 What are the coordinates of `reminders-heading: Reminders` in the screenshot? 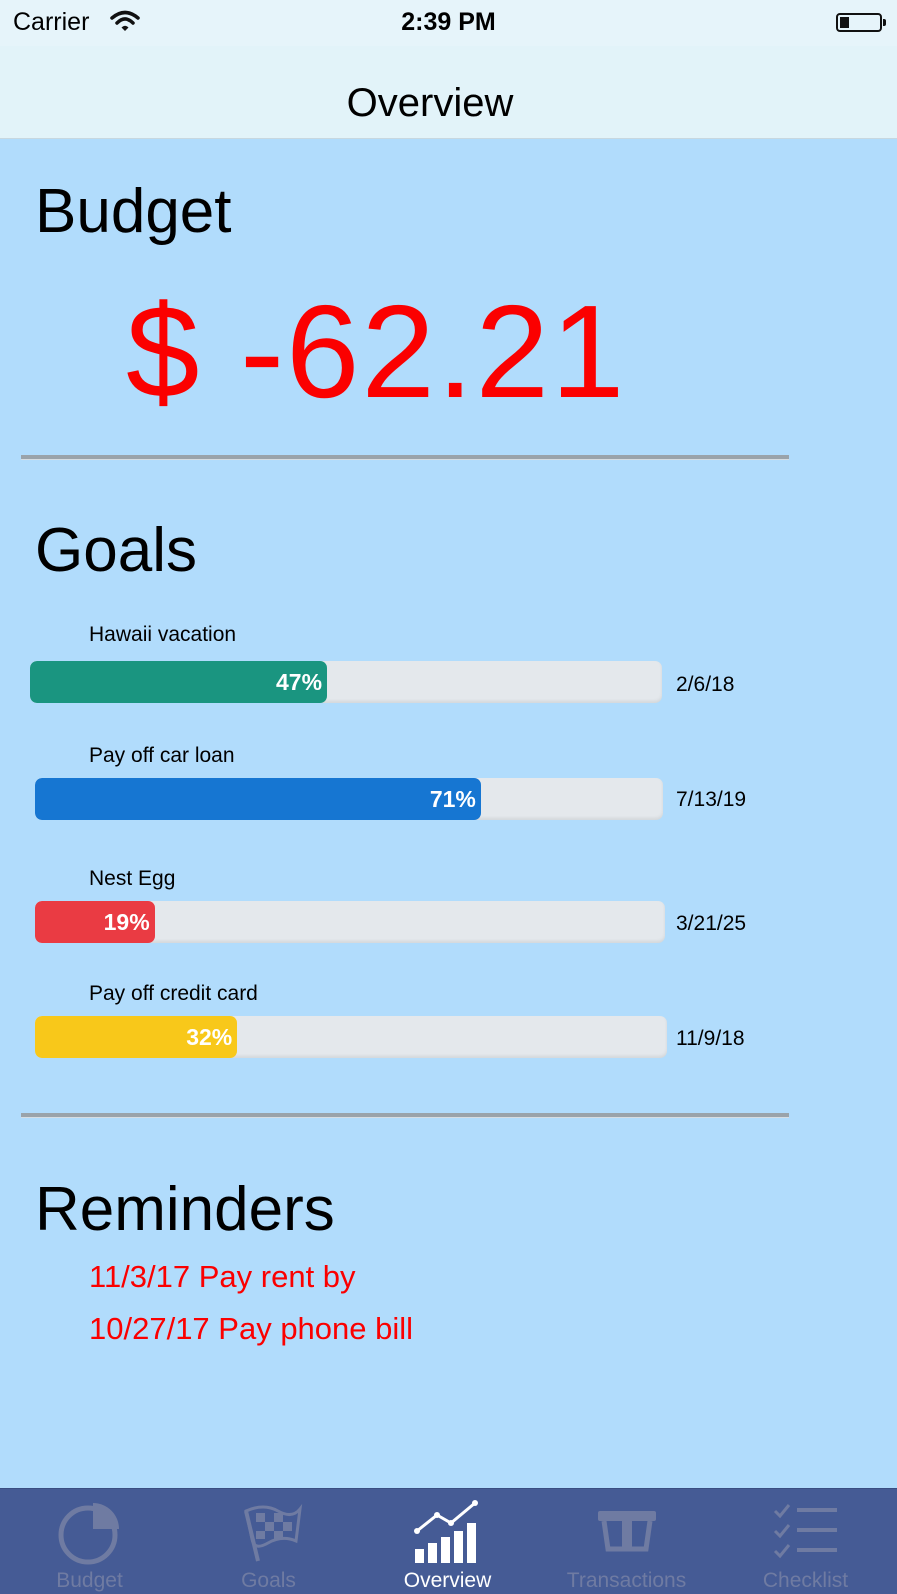 It's located at (185, 1209).